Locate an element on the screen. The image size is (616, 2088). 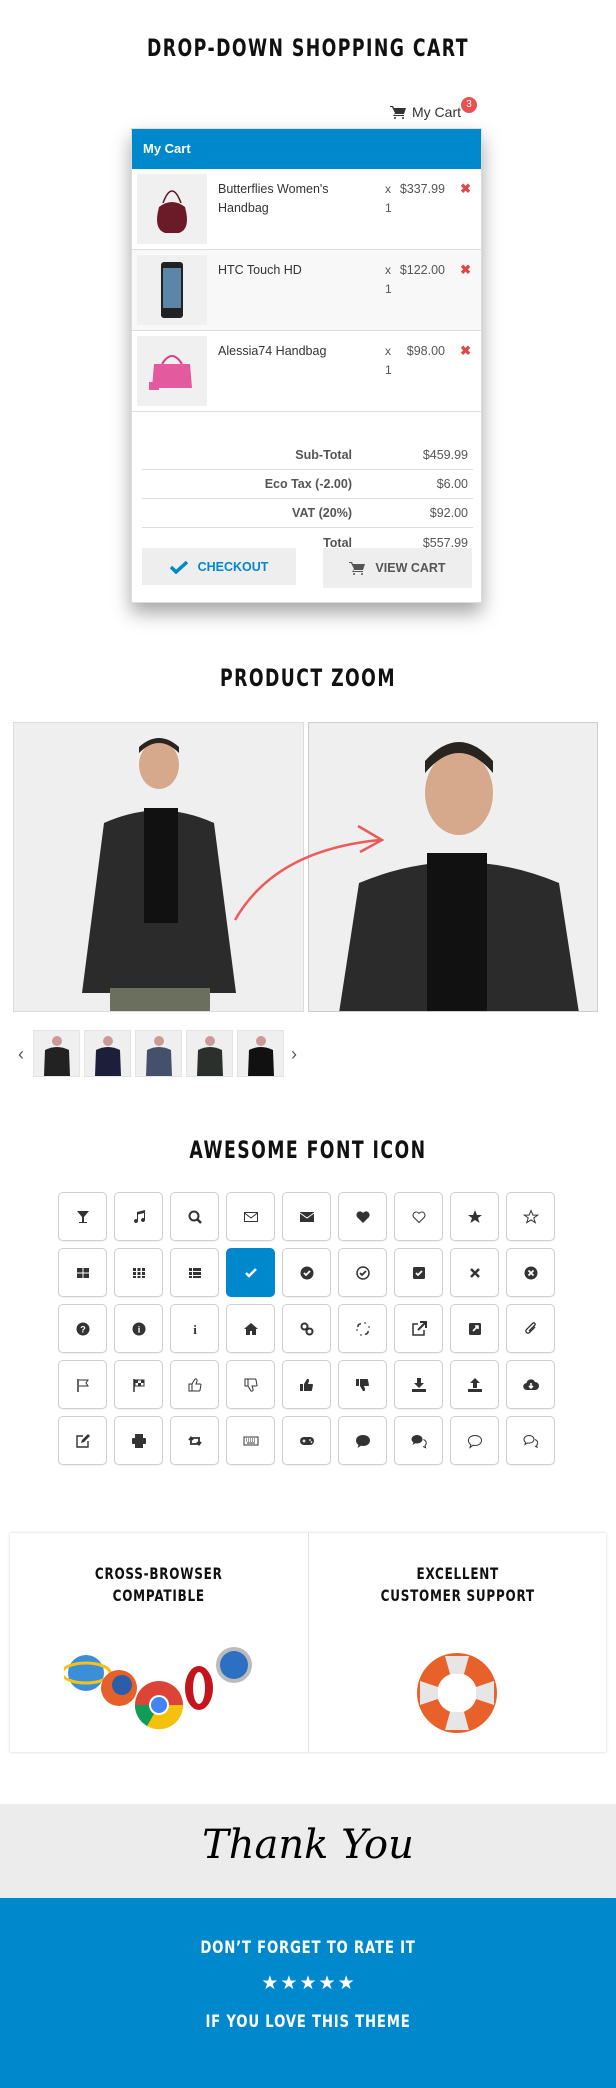
total-value: $6.00 is located at coordinates (452, 484).